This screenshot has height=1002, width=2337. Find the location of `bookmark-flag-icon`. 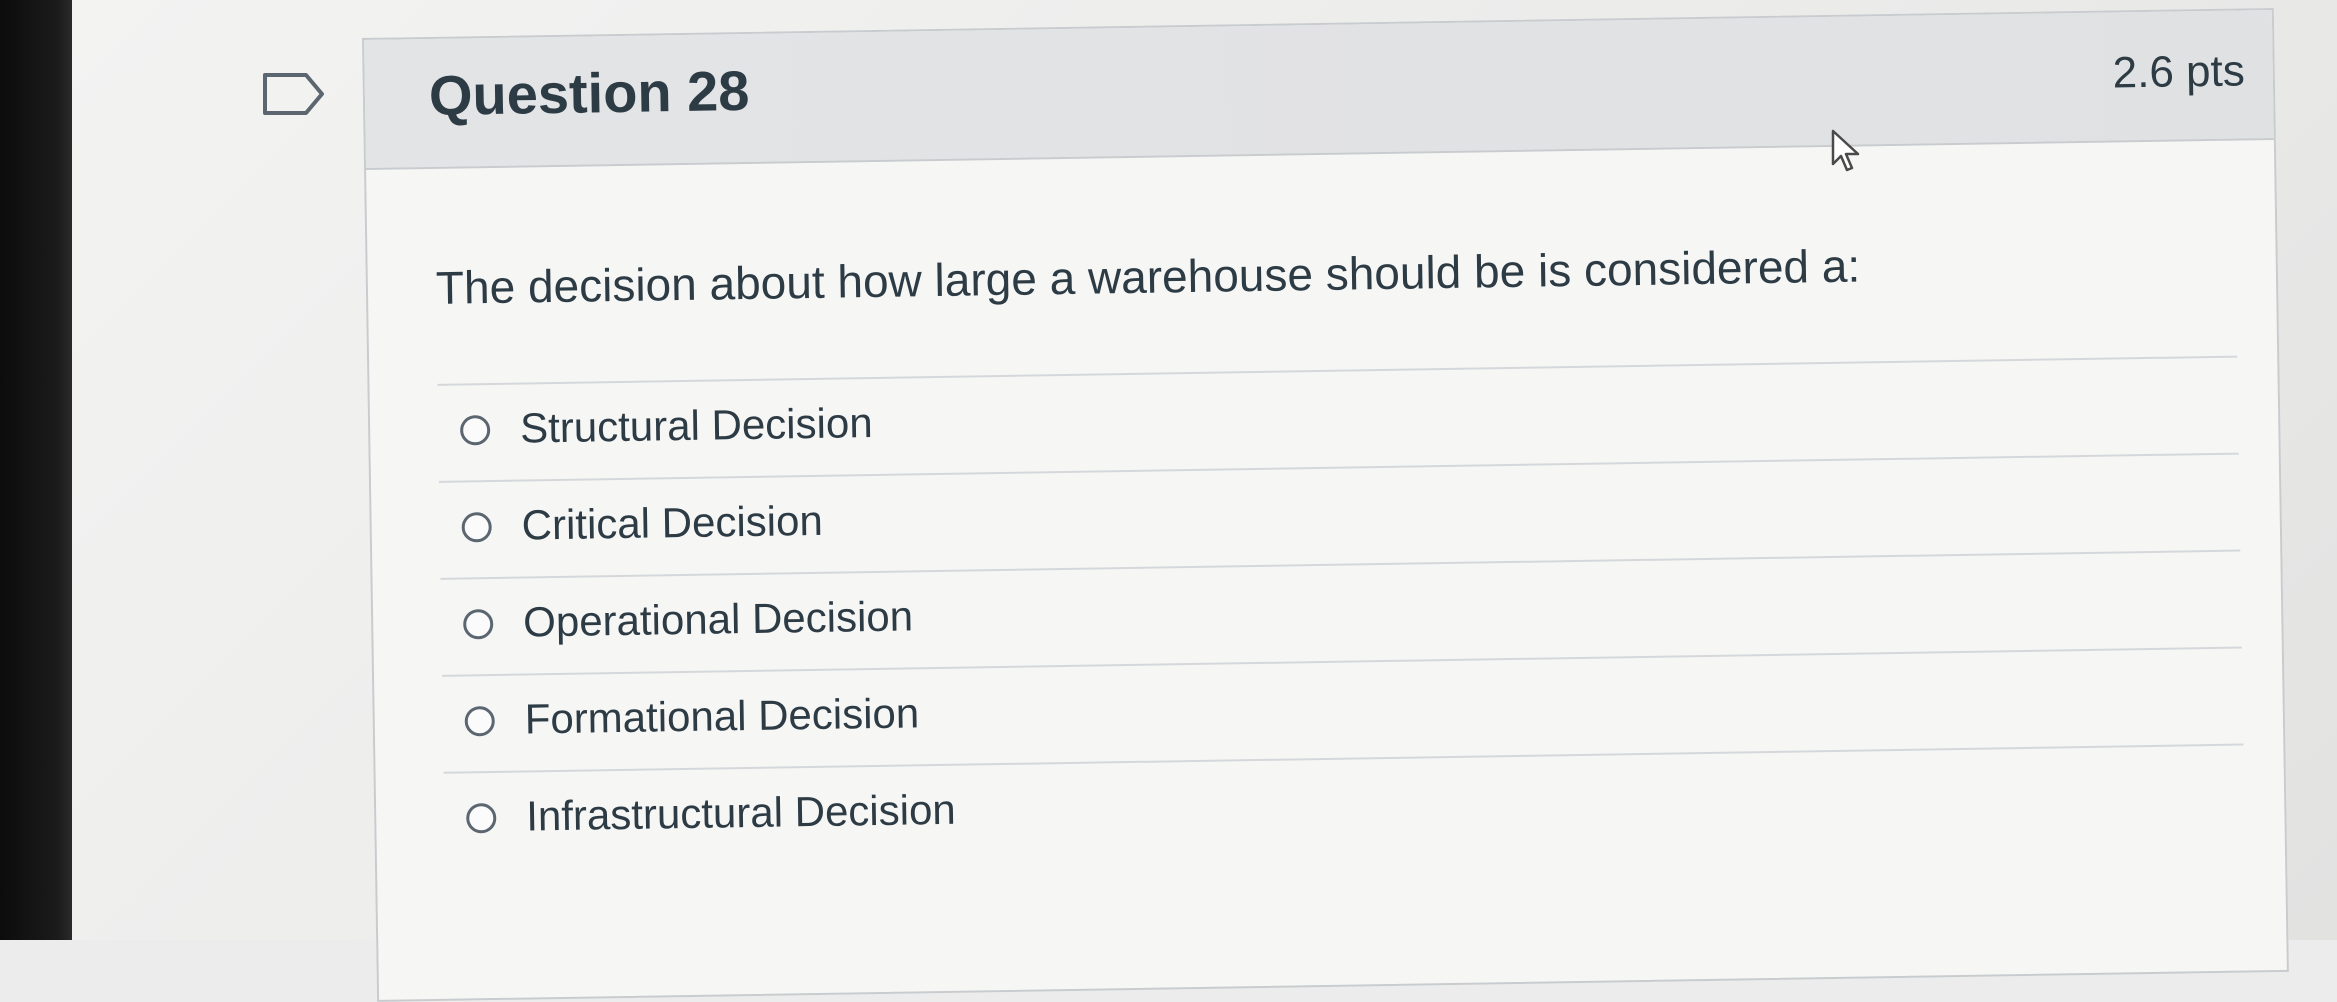

bookmark-flag-icon is located at coordinates (294, 94).